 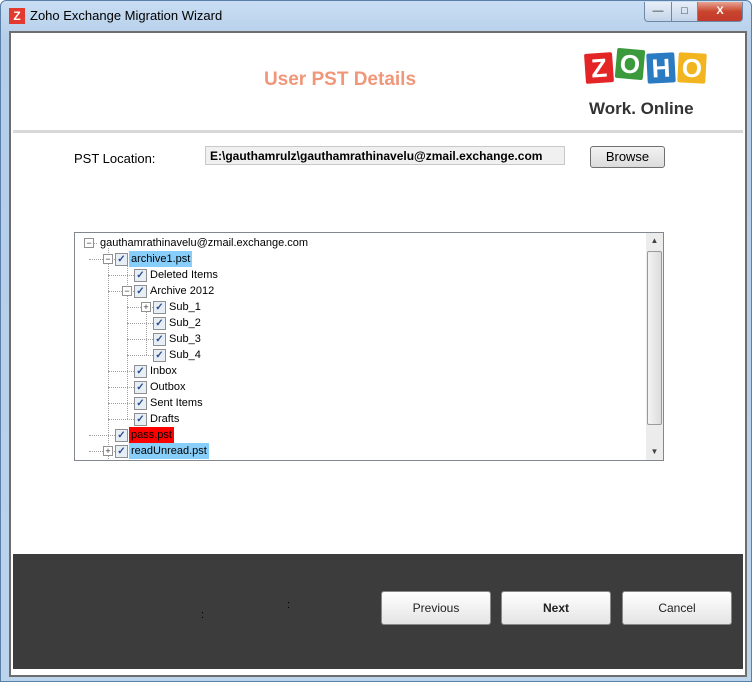 What do you see at coordinates (720, 12) in the screenshot?
I see `close-button: X` at bounding box center [720, 12].